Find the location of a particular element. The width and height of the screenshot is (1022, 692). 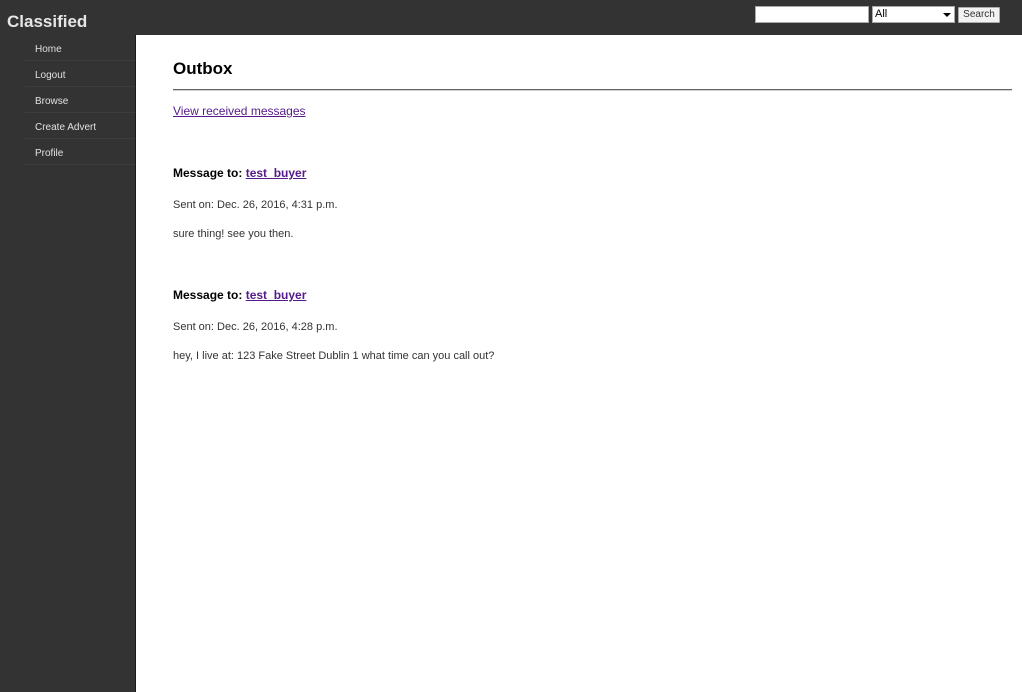

sidebar-link-logout: Logout is located at coordinates (50, 75).